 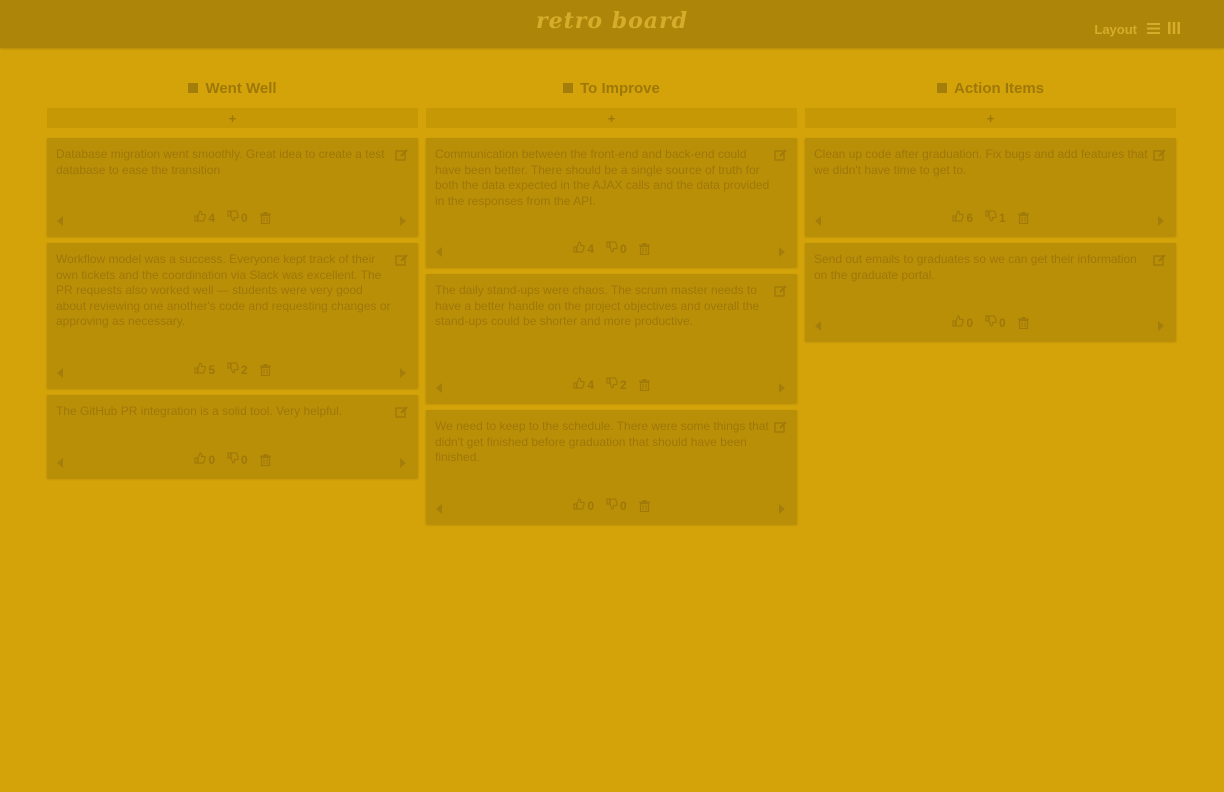 What do you see at coordinates (612, 21) in the screenshot?
I see `app-title: retro board` at bounding box center [612, 21].